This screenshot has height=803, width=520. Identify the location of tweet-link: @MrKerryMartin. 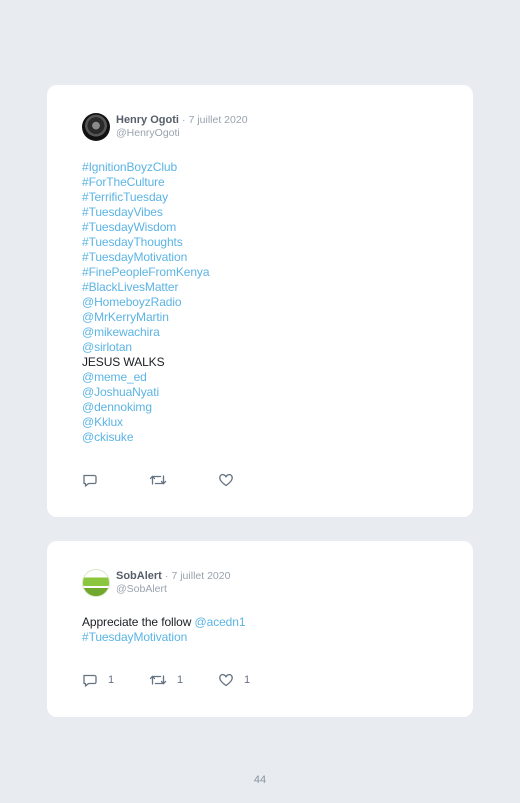
(145, 317).